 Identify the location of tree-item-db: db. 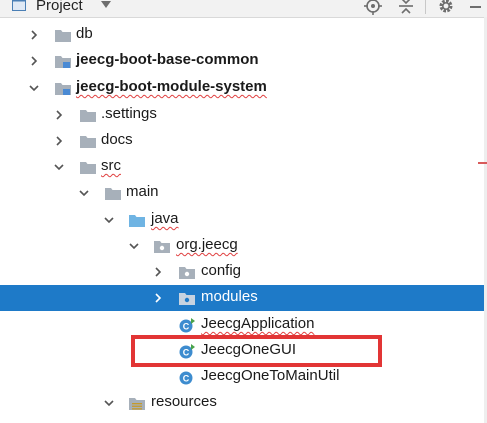
(243, 35).